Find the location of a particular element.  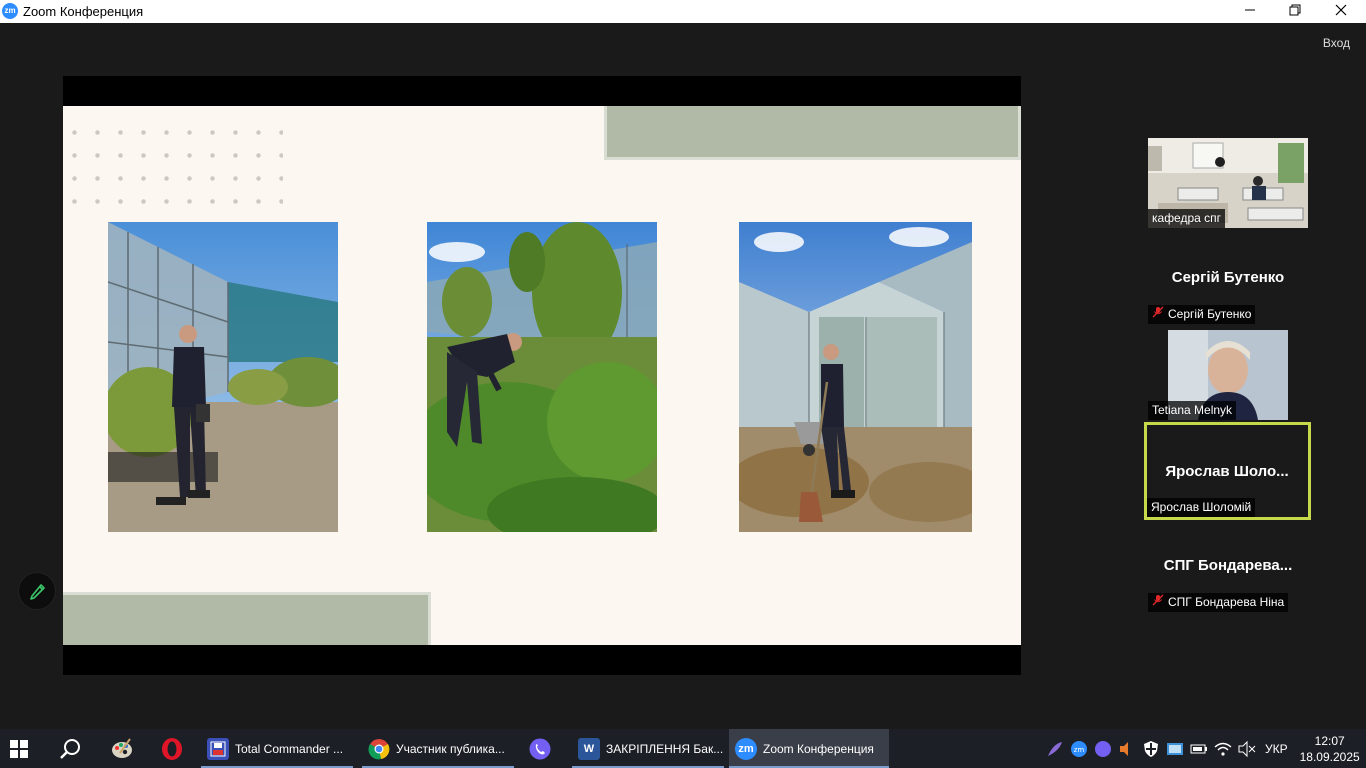

search-icon is located at coordinates (70, 748).